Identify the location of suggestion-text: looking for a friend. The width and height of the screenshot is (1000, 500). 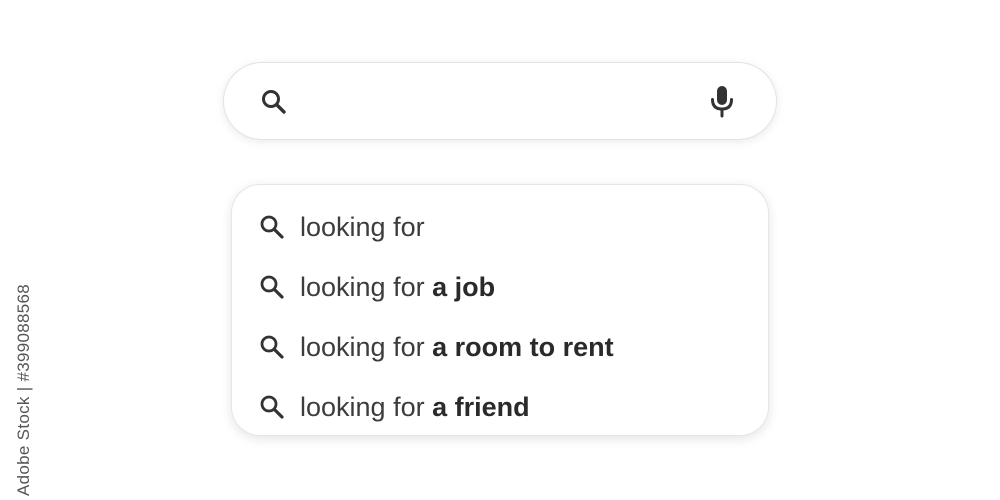
(415, 407).